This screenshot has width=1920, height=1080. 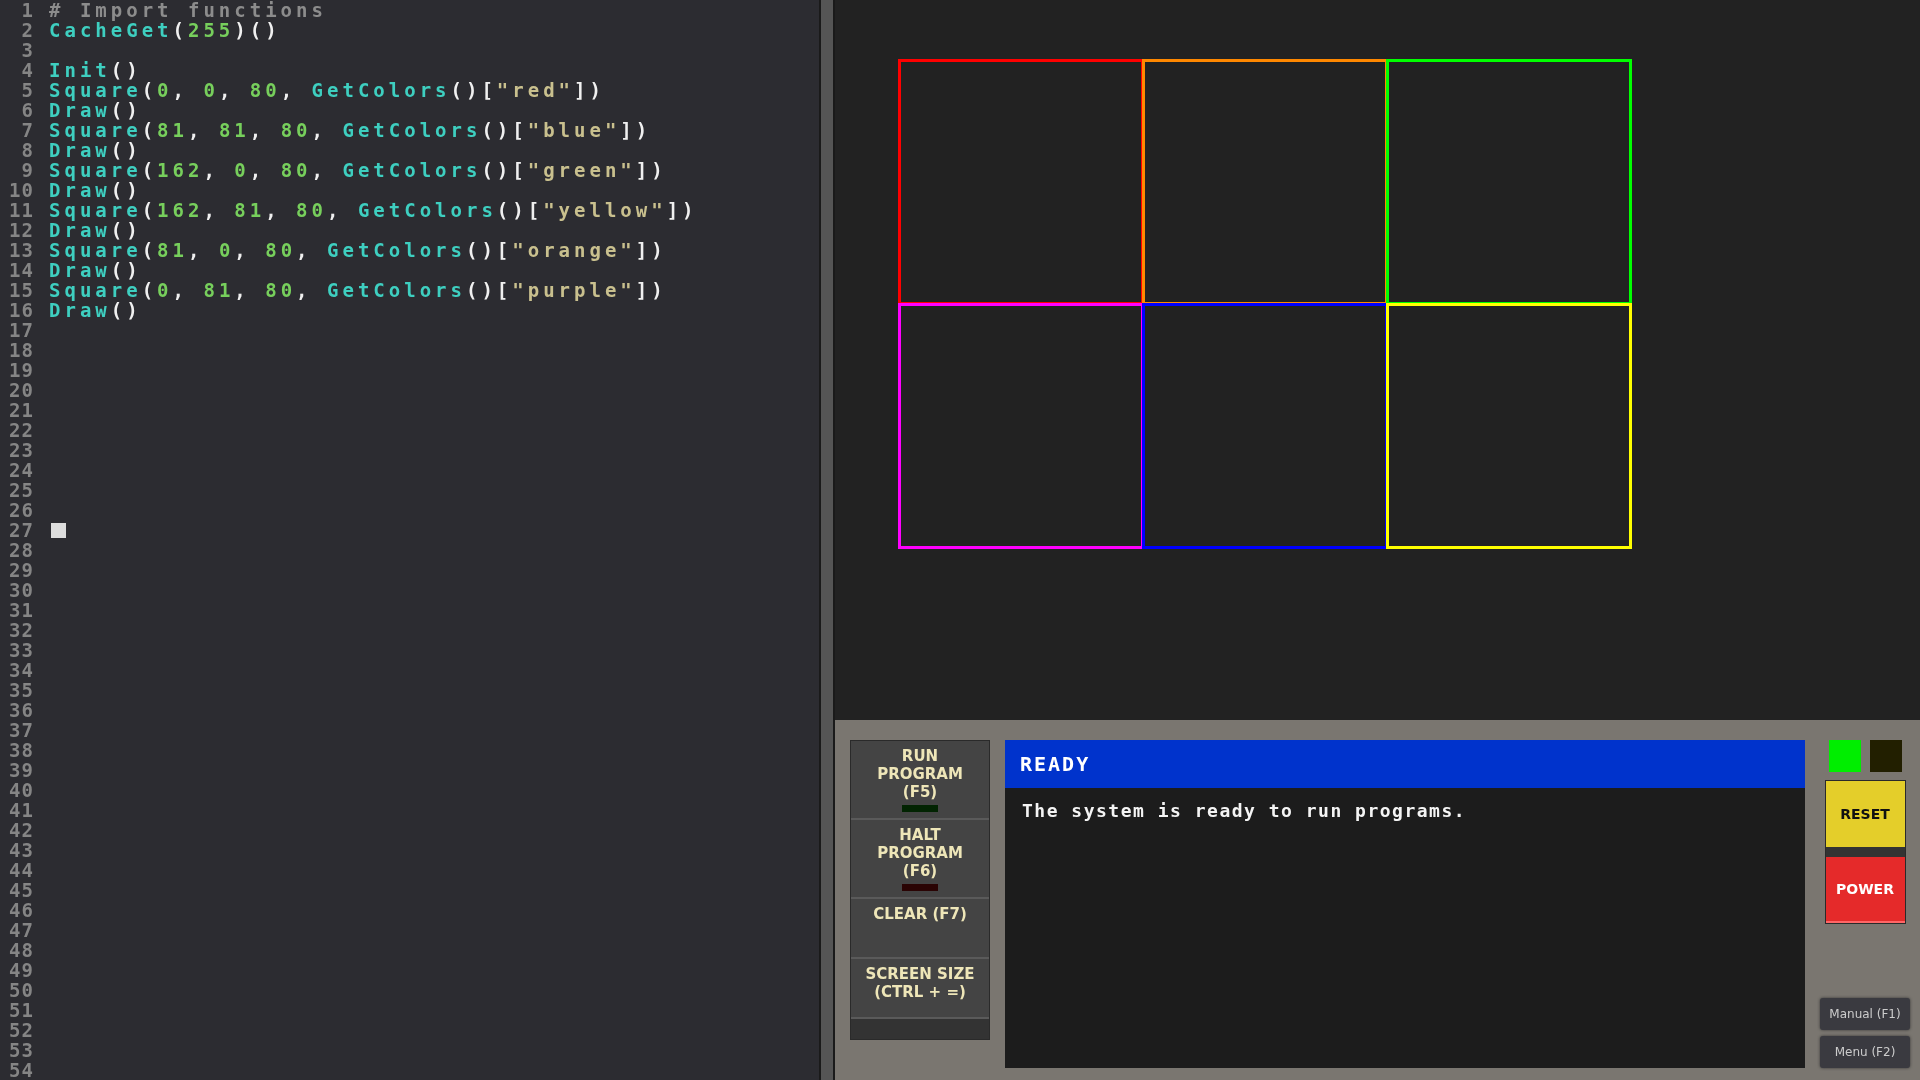 I want to click on line-number: 36, so click(x=21, y=710).